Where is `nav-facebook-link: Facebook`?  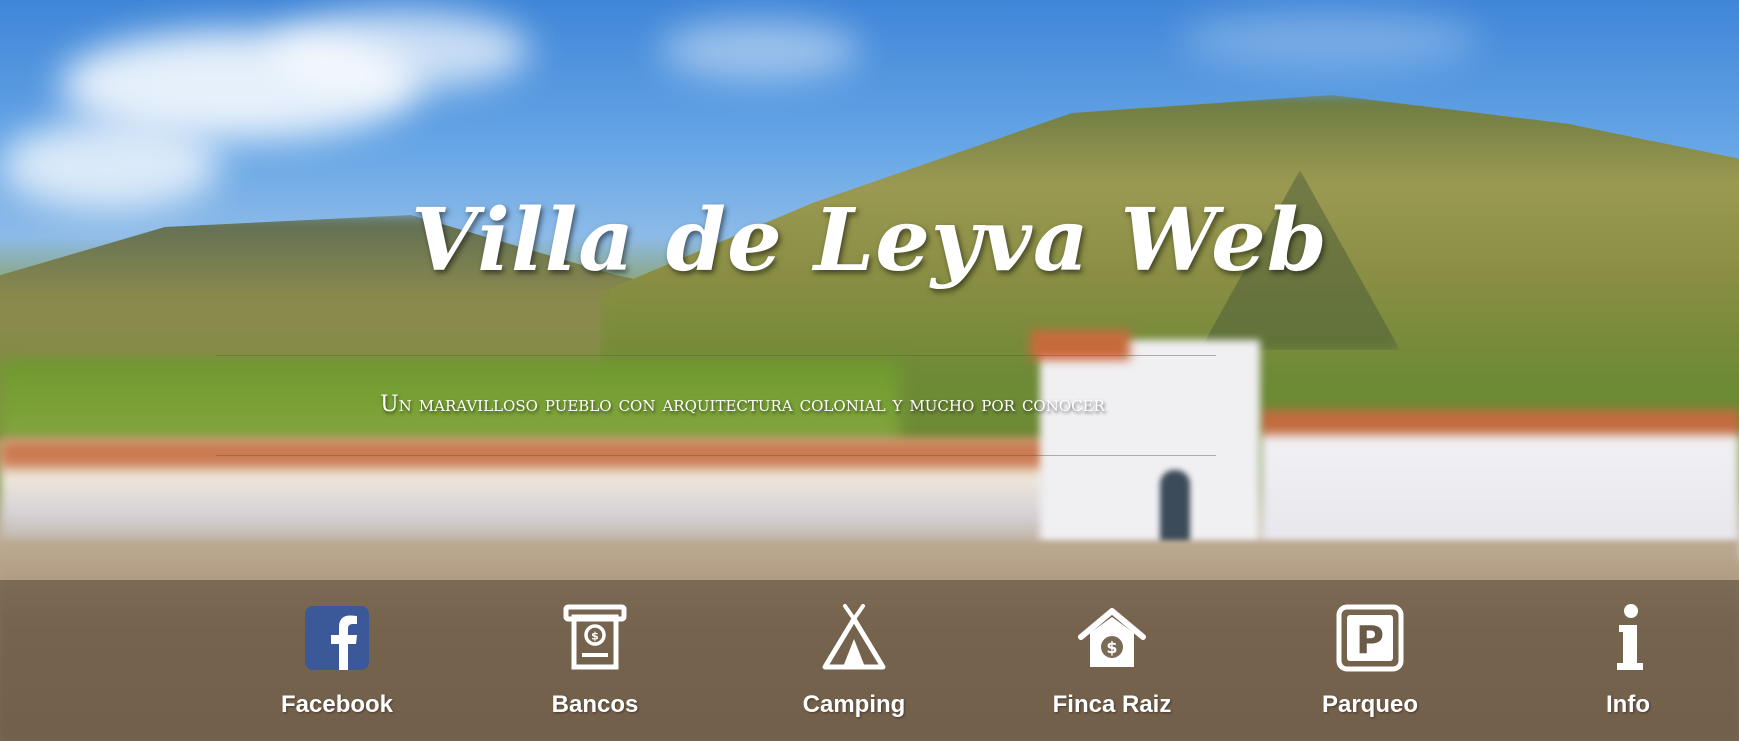
nav-facebook-link: Facebook is located at coordinates (337, 663).